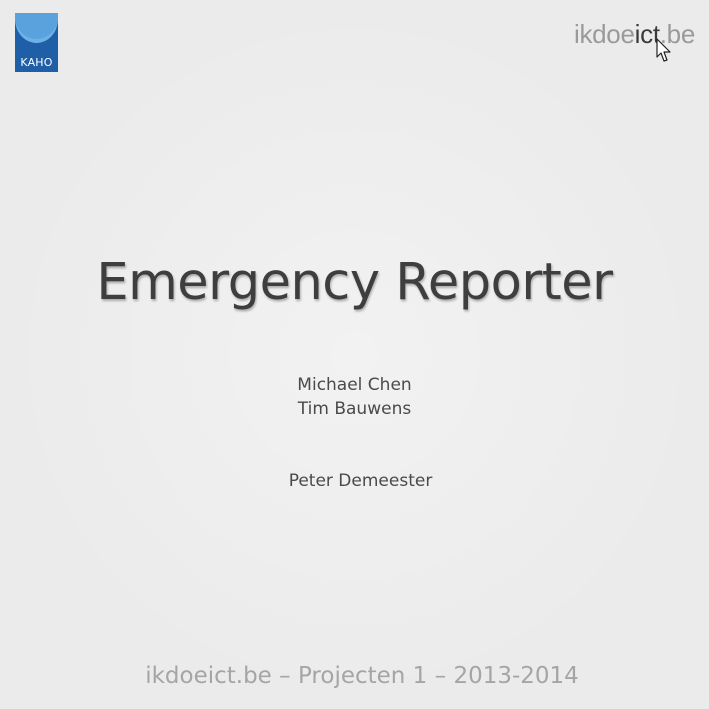 The image size is (709, 709). Describe the element at coordinates (354, 282) in the screenshot. I see `slide-title: Emergency Reporter` at that location.